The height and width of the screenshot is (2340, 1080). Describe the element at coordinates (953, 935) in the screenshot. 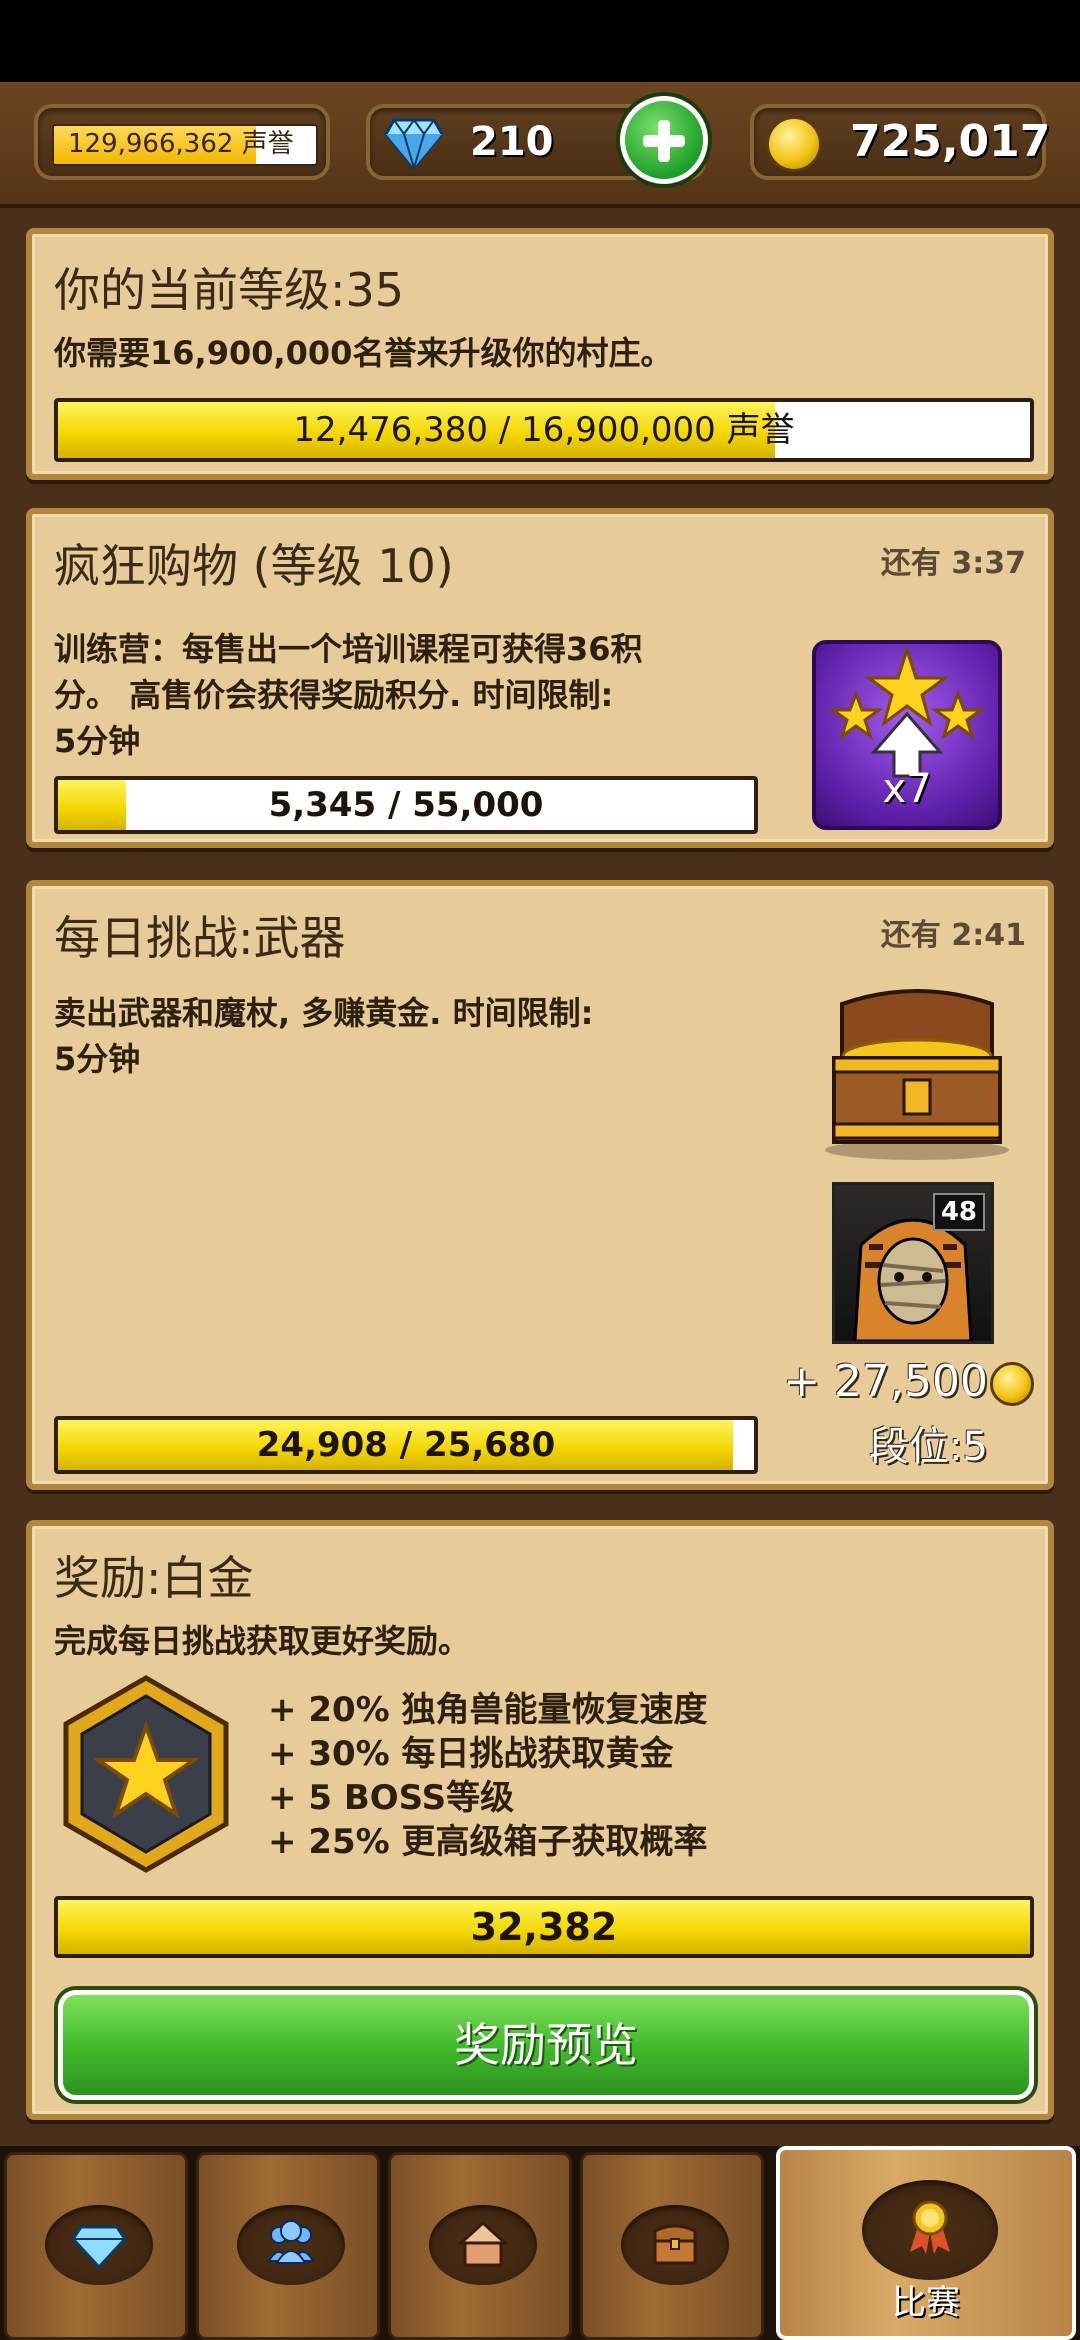

I see `daily-timer: 还有 2:41` at that location.